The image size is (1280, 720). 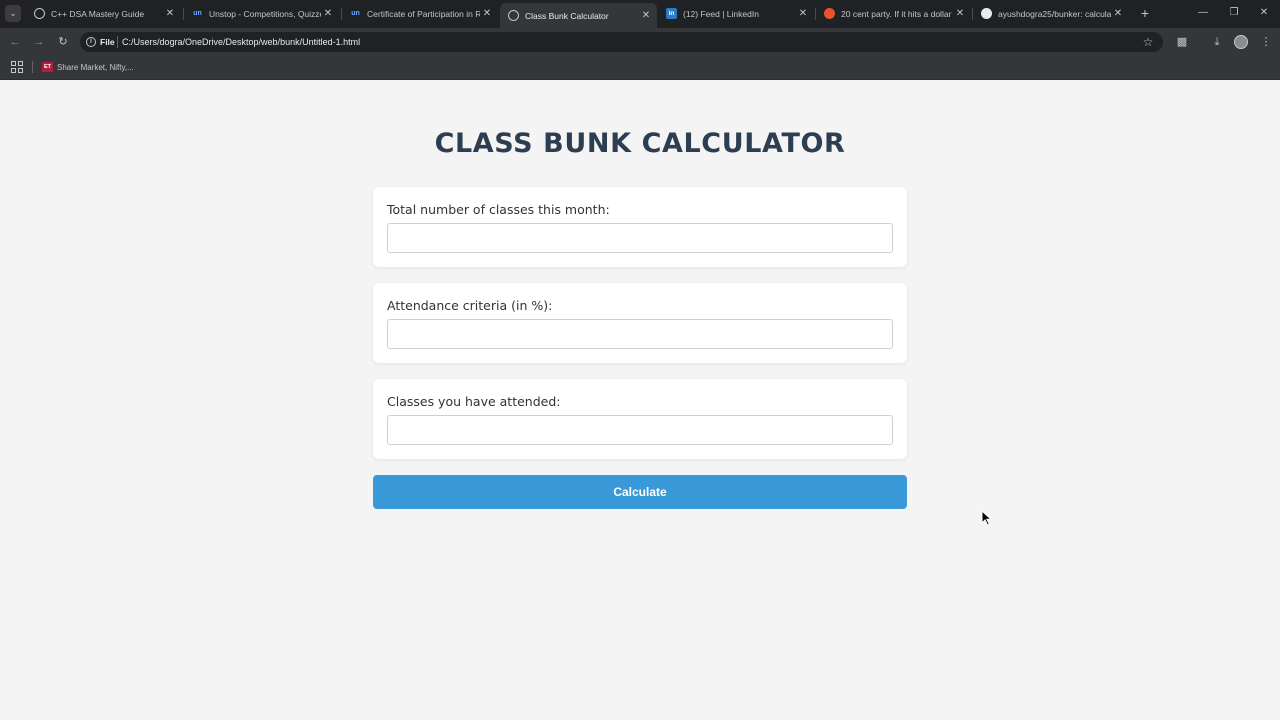 I want to click on tab-reddit: 20 cent party. If it hits a dollar ✕, so click(x=893, y=13).